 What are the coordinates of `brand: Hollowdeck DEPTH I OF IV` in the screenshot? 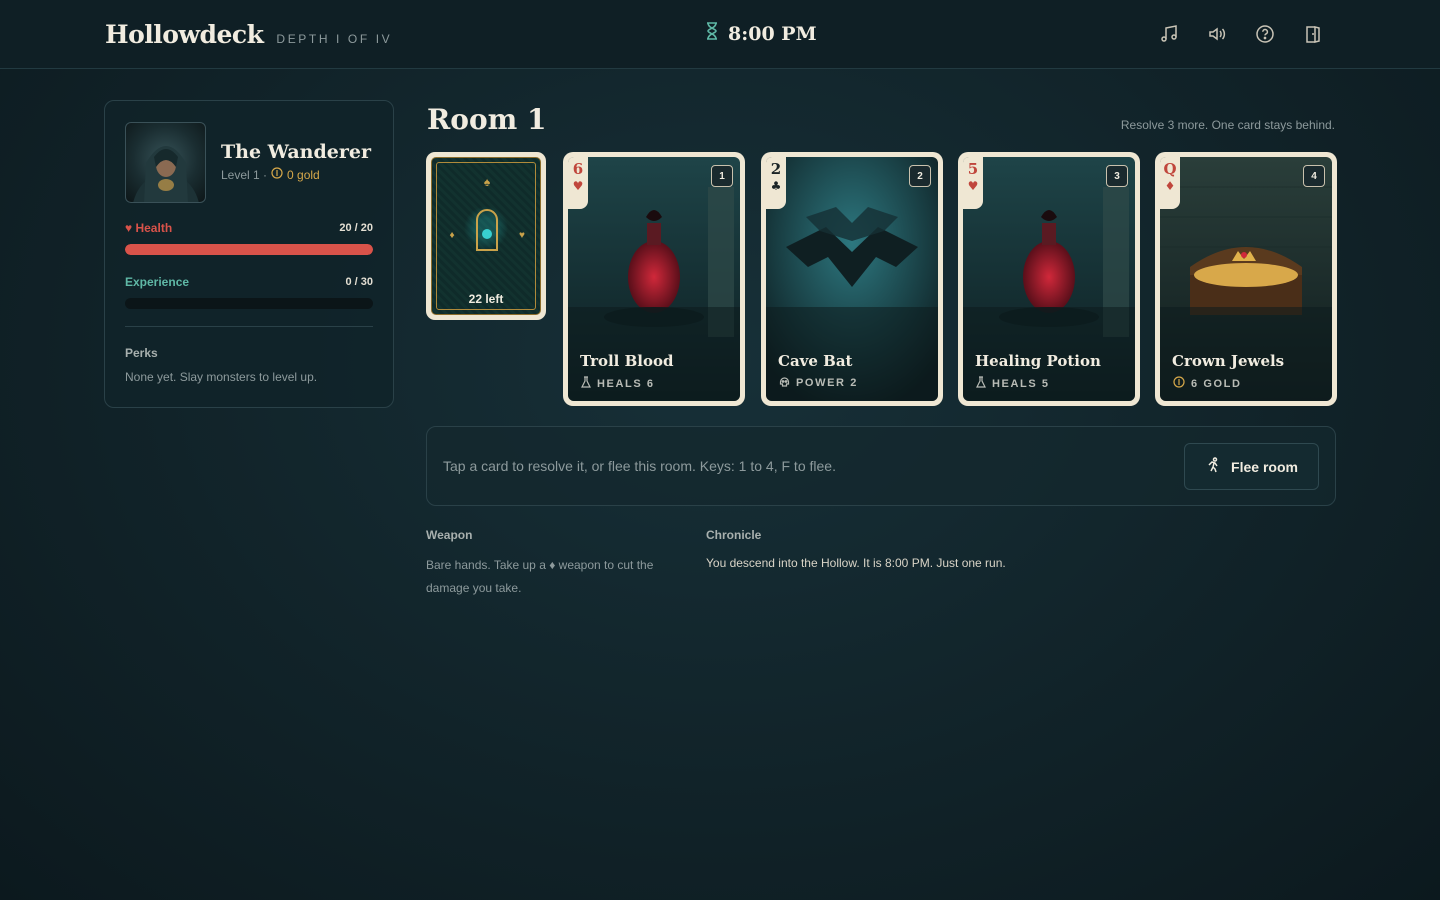 It's located at (248, 34).